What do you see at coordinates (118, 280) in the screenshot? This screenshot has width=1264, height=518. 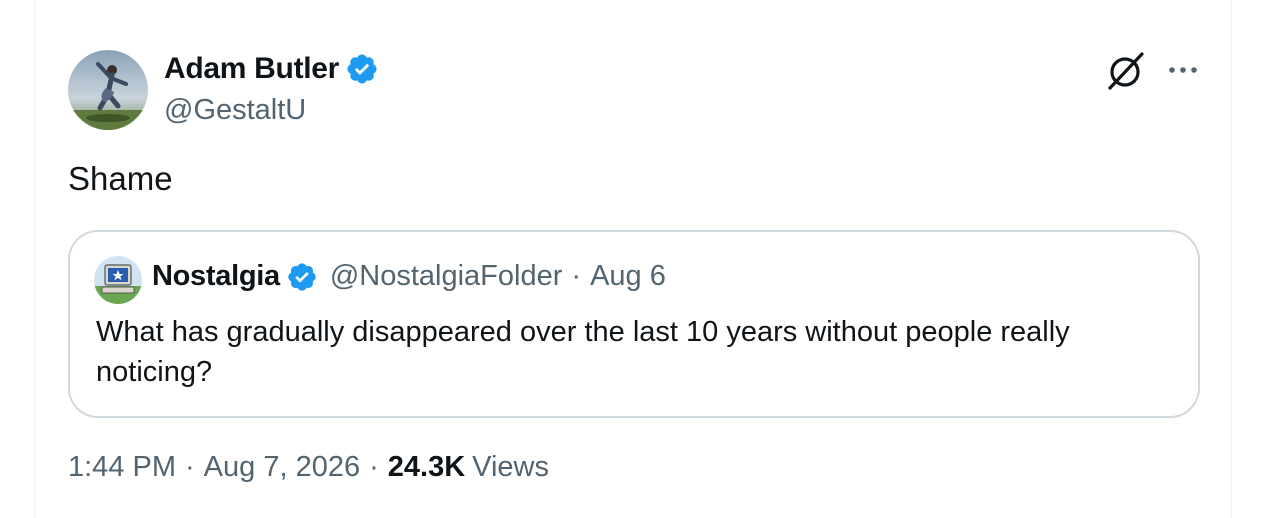 I see `quoted-author-avatar` at bounding box center [118, 280].